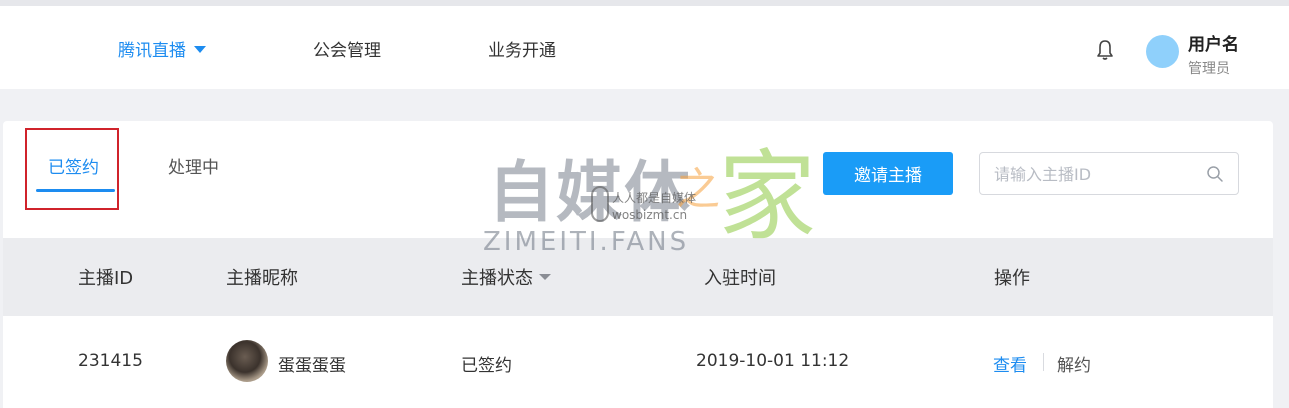  What do you see at coordinates (1012, 278) in the screenshot?
I see `column-header-actions: 操作` at bounding box center [1012, 278].